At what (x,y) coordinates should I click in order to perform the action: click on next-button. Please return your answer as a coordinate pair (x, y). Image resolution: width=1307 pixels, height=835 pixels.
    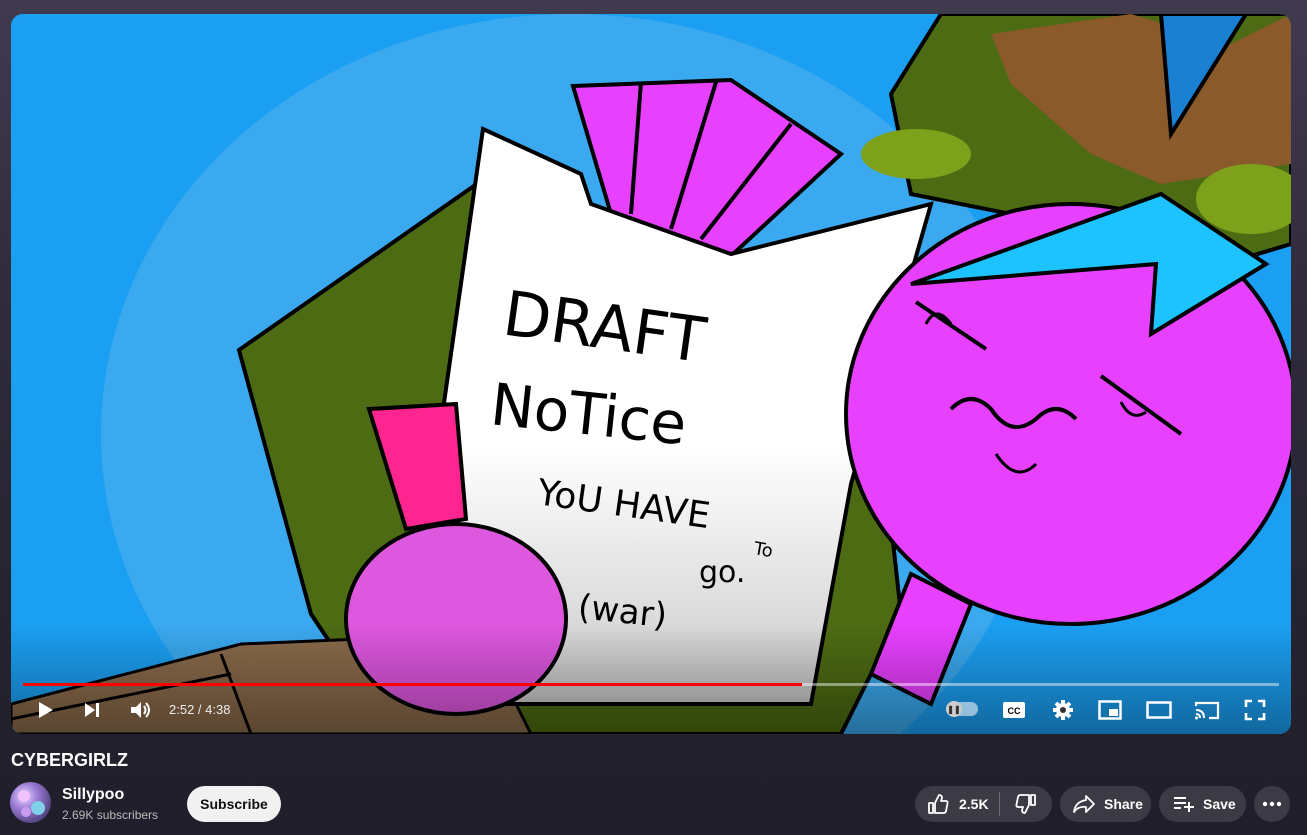
    Looking at the image, I should click on (92, 710).